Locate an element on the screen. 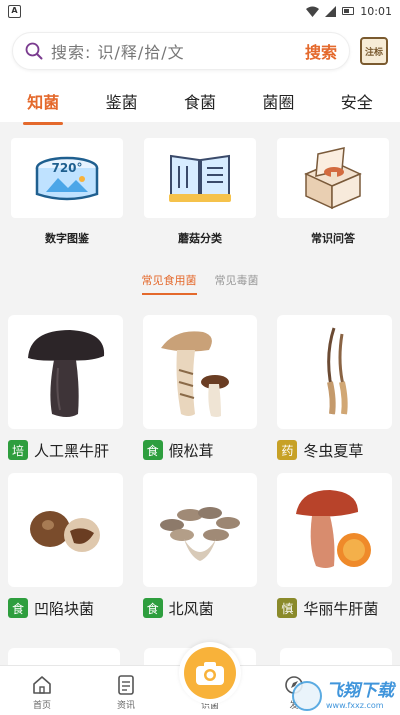 This screenshot has height=715, width=400. menu-book-icon is located at coordinates (200, 178).